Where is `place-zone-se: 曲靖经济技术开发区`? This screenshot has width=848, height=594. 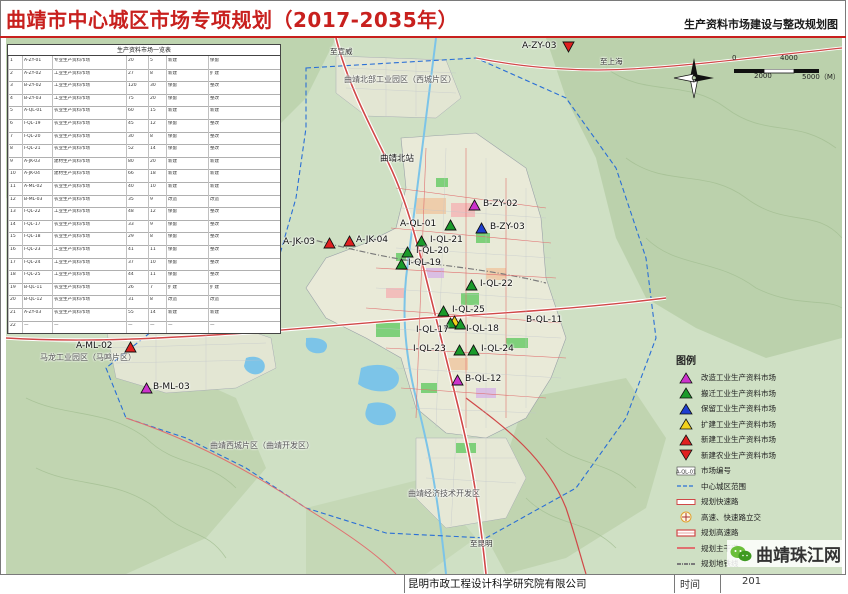
place-zone-se: 曲靖经济技术开发区 is located at coordinates (444, 493).